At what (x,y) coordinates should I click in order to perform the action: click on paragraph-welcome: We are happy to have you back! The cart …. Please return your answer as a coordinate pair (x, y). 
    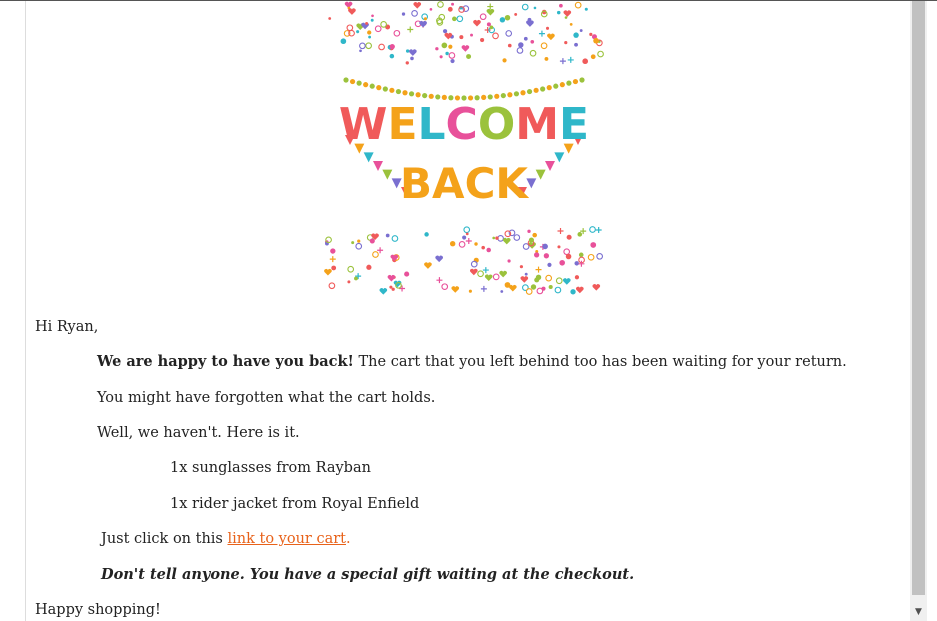
    Looking at the image, I should click on (472, 362).